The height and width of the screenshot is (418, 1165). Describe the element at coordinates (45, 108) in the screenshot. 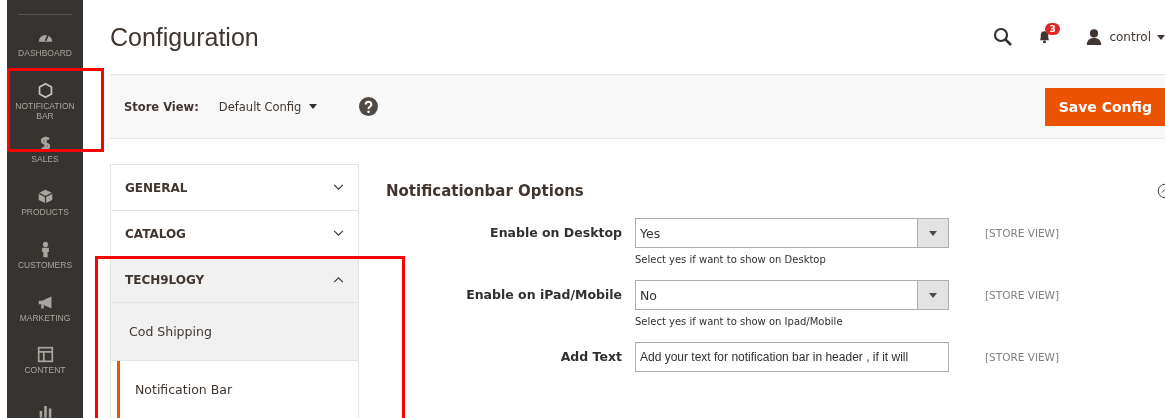

I see `sidebar-item: NOTIFICATIONBAR` at that location.